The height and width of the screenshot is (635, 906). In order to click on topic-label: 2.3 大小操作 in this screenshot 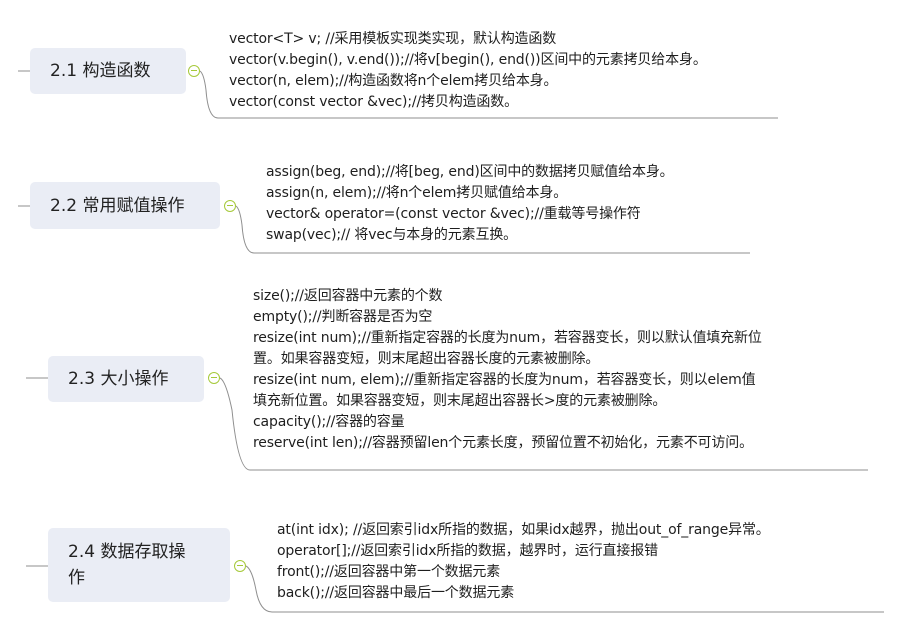, I will do `click(118, 379)`.